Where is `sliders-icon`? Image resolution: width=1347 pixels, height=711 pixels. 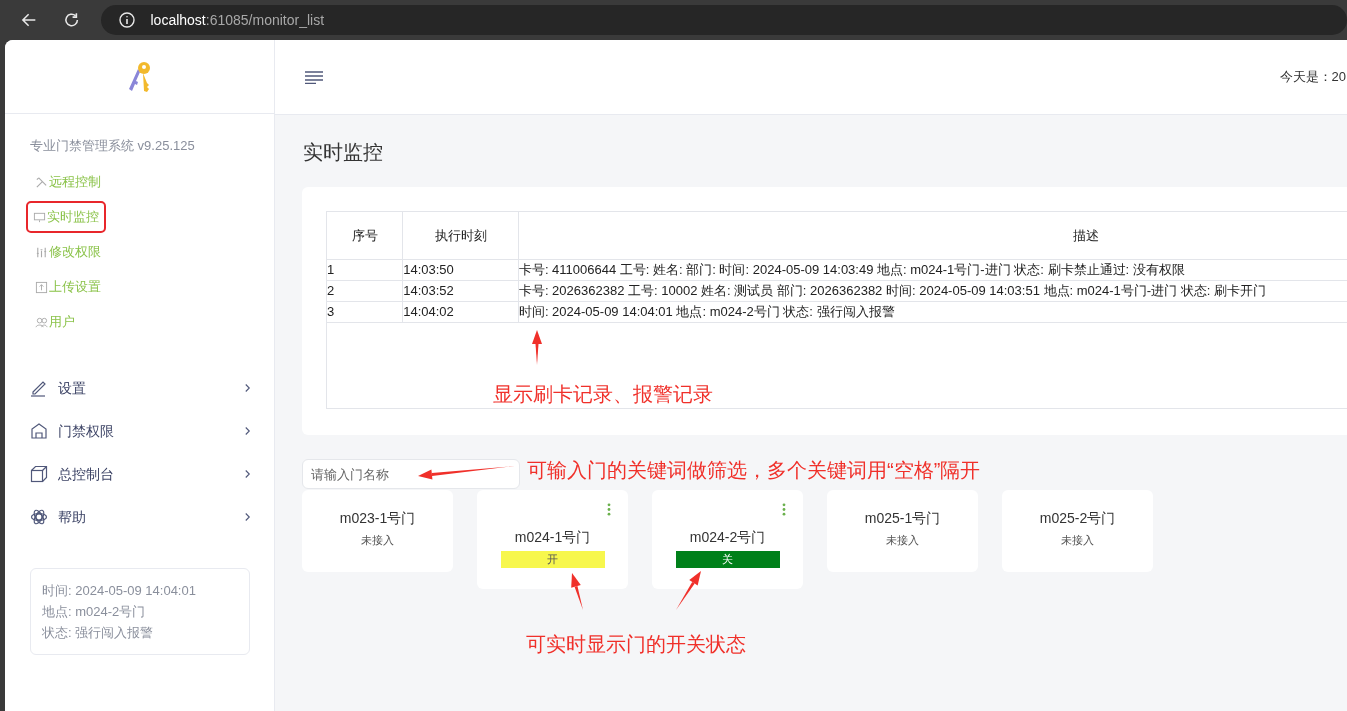
sliders-icon is located at coordinates (41, 252).